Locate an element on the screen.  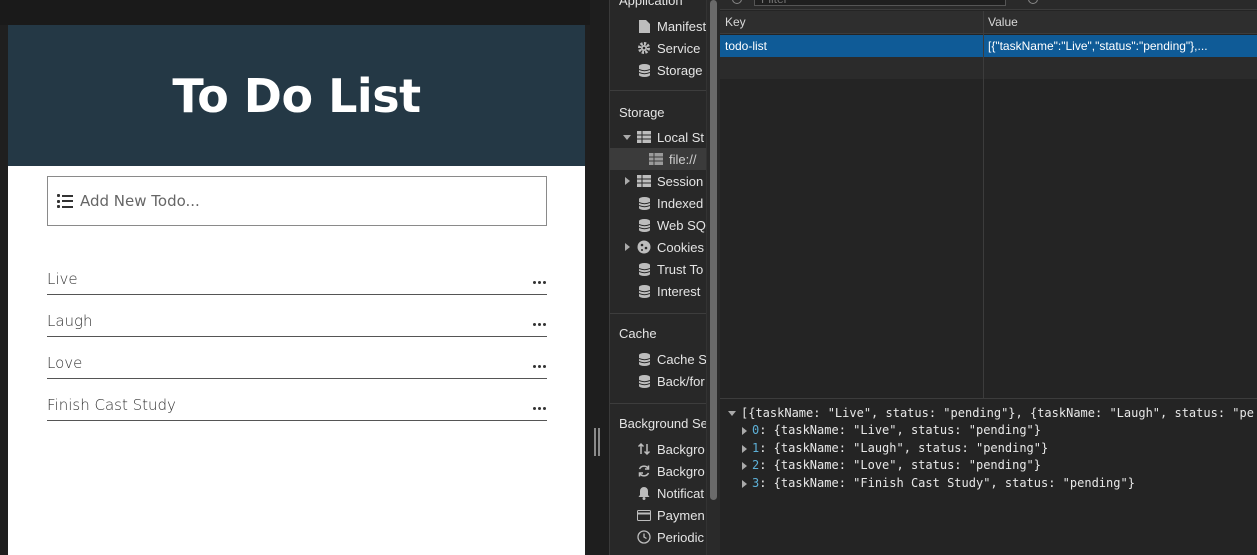
sidebar-item-label: file:// is located at coordinates (683, 159).